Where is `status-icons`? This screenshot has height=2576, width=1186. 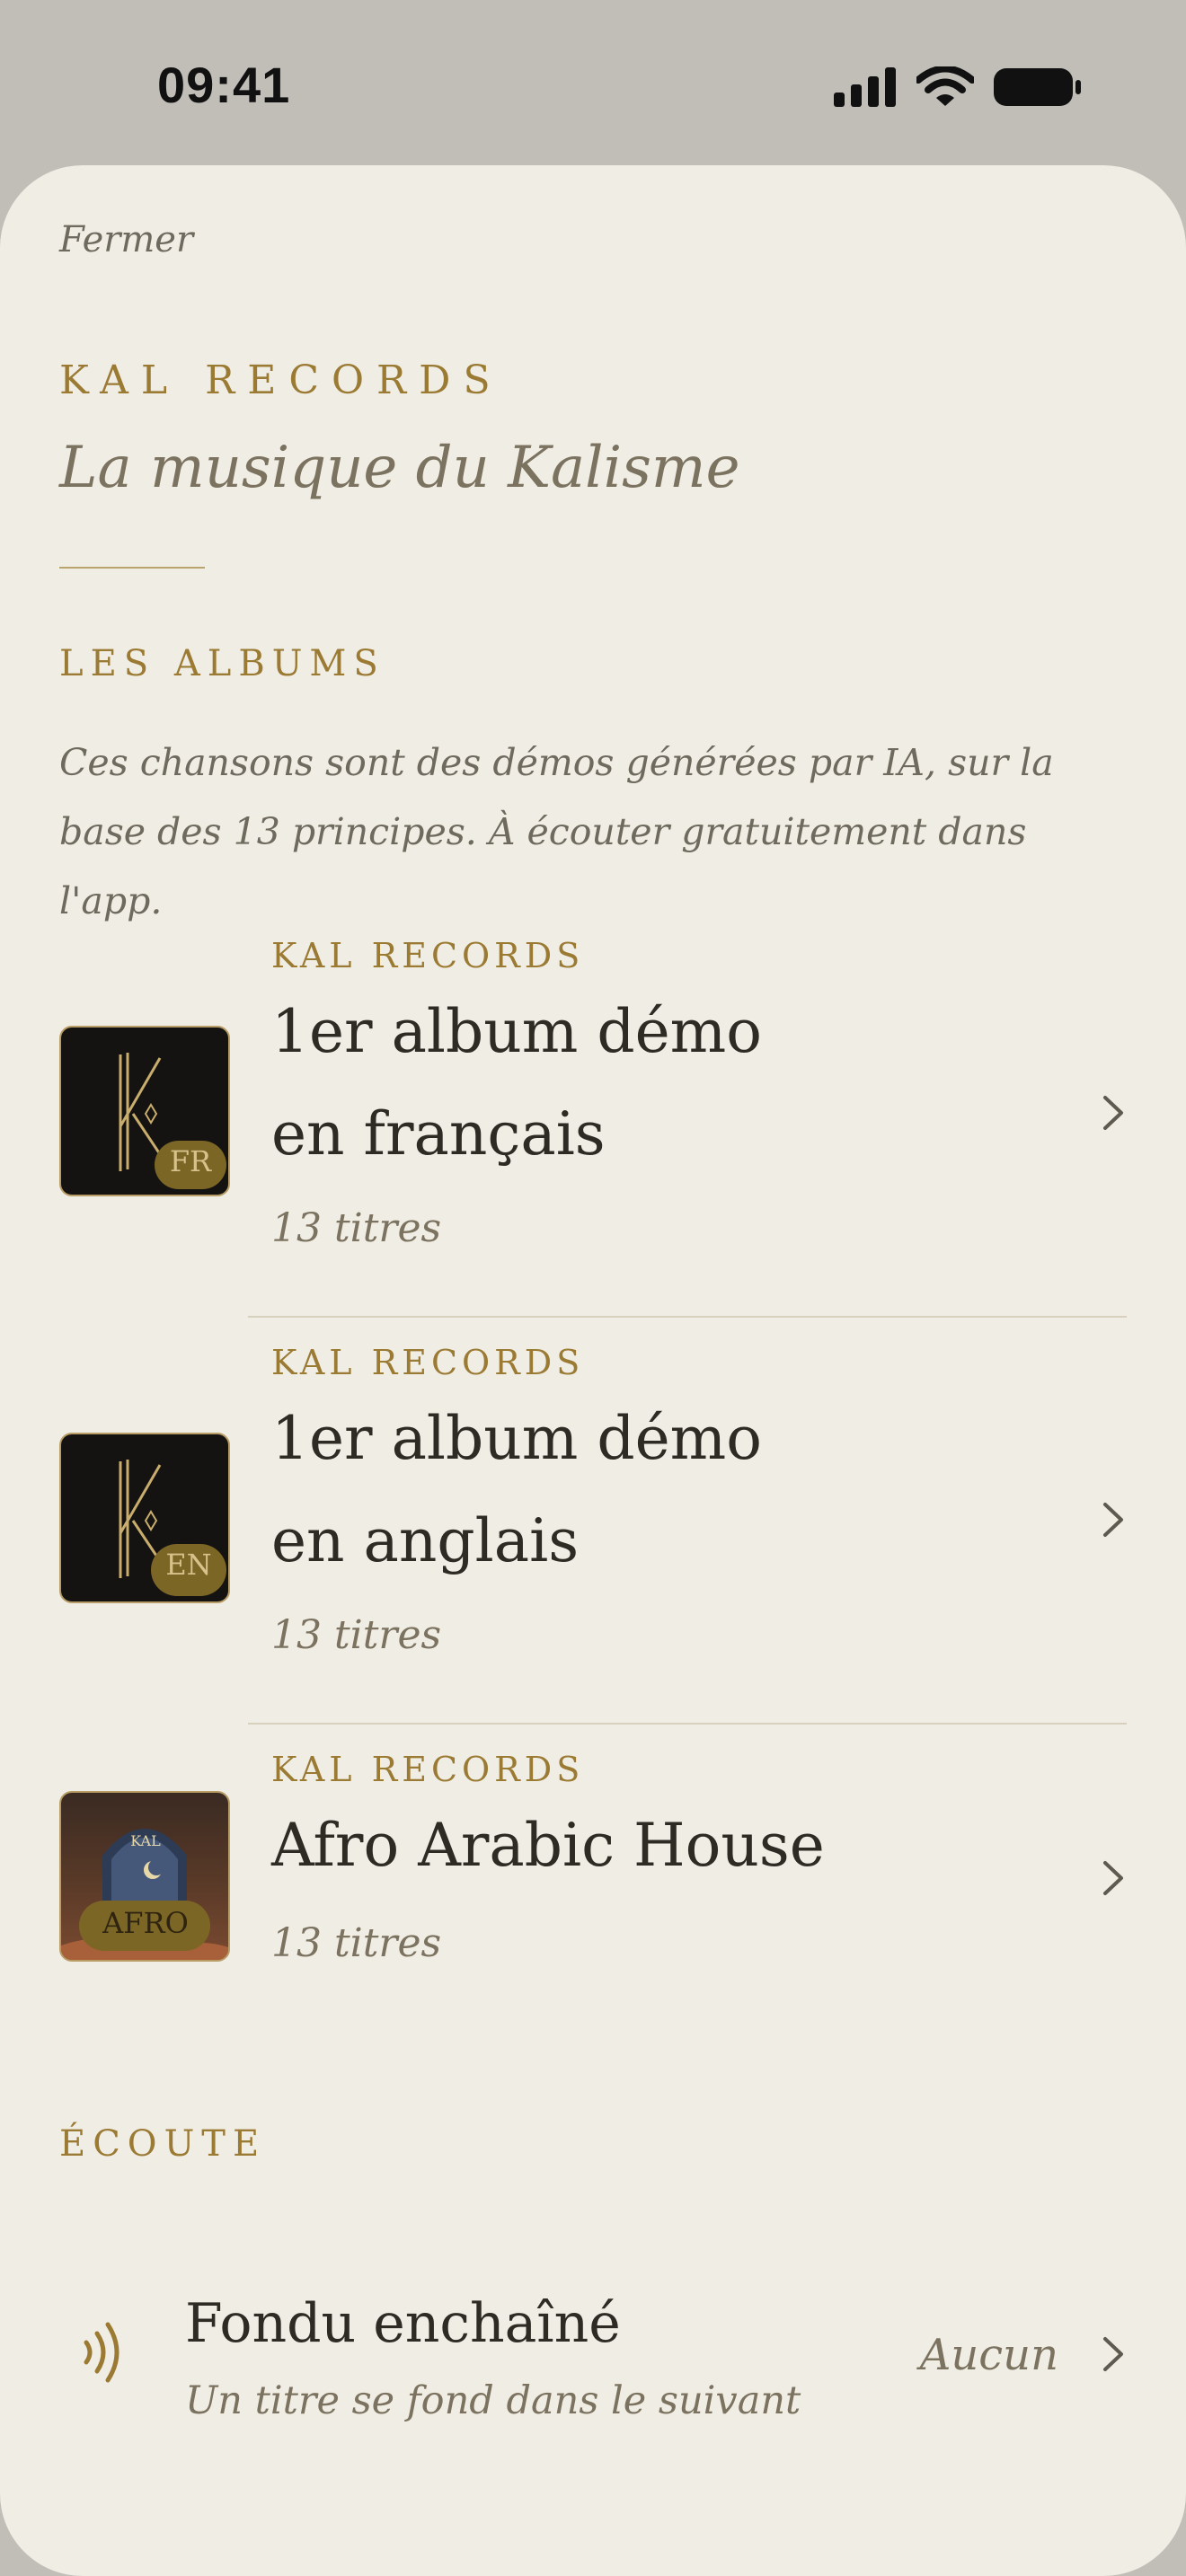
status-icons is located at coordinates (958, 87).